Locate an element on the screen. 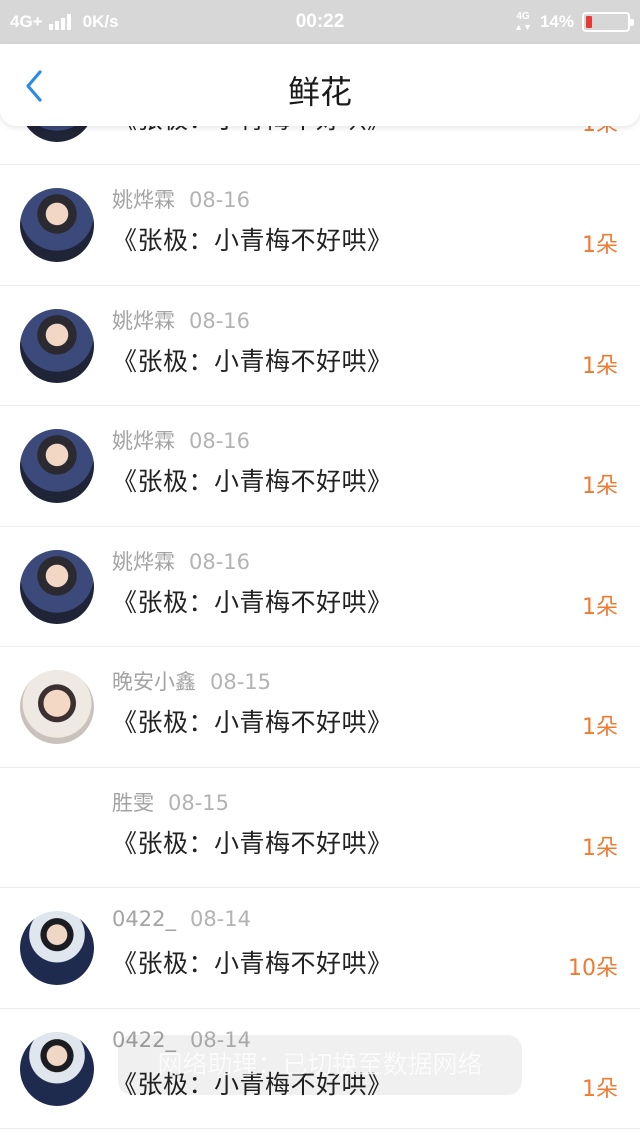 Image resolution: width=640 pixels, height=1138 pixels. gift-date: 08-14 is located at coordinates (220, 919).